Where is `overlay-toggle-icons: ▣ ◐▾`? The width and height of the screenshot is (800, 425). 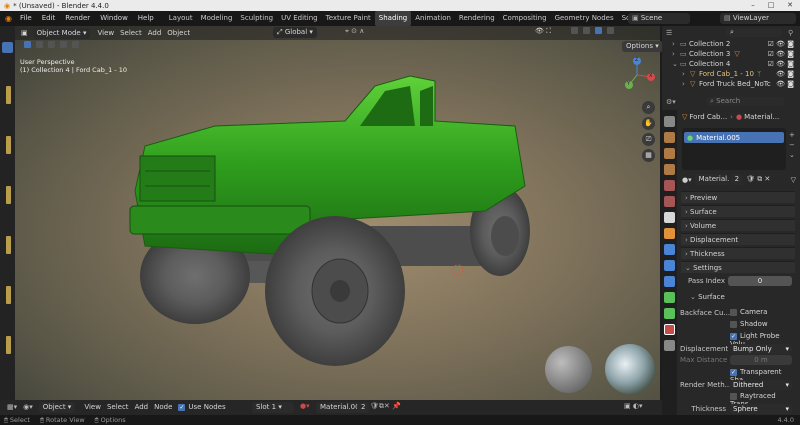
overlay-toggle-icons: ▣ ◐▾ is located at coordinates (633, 406).